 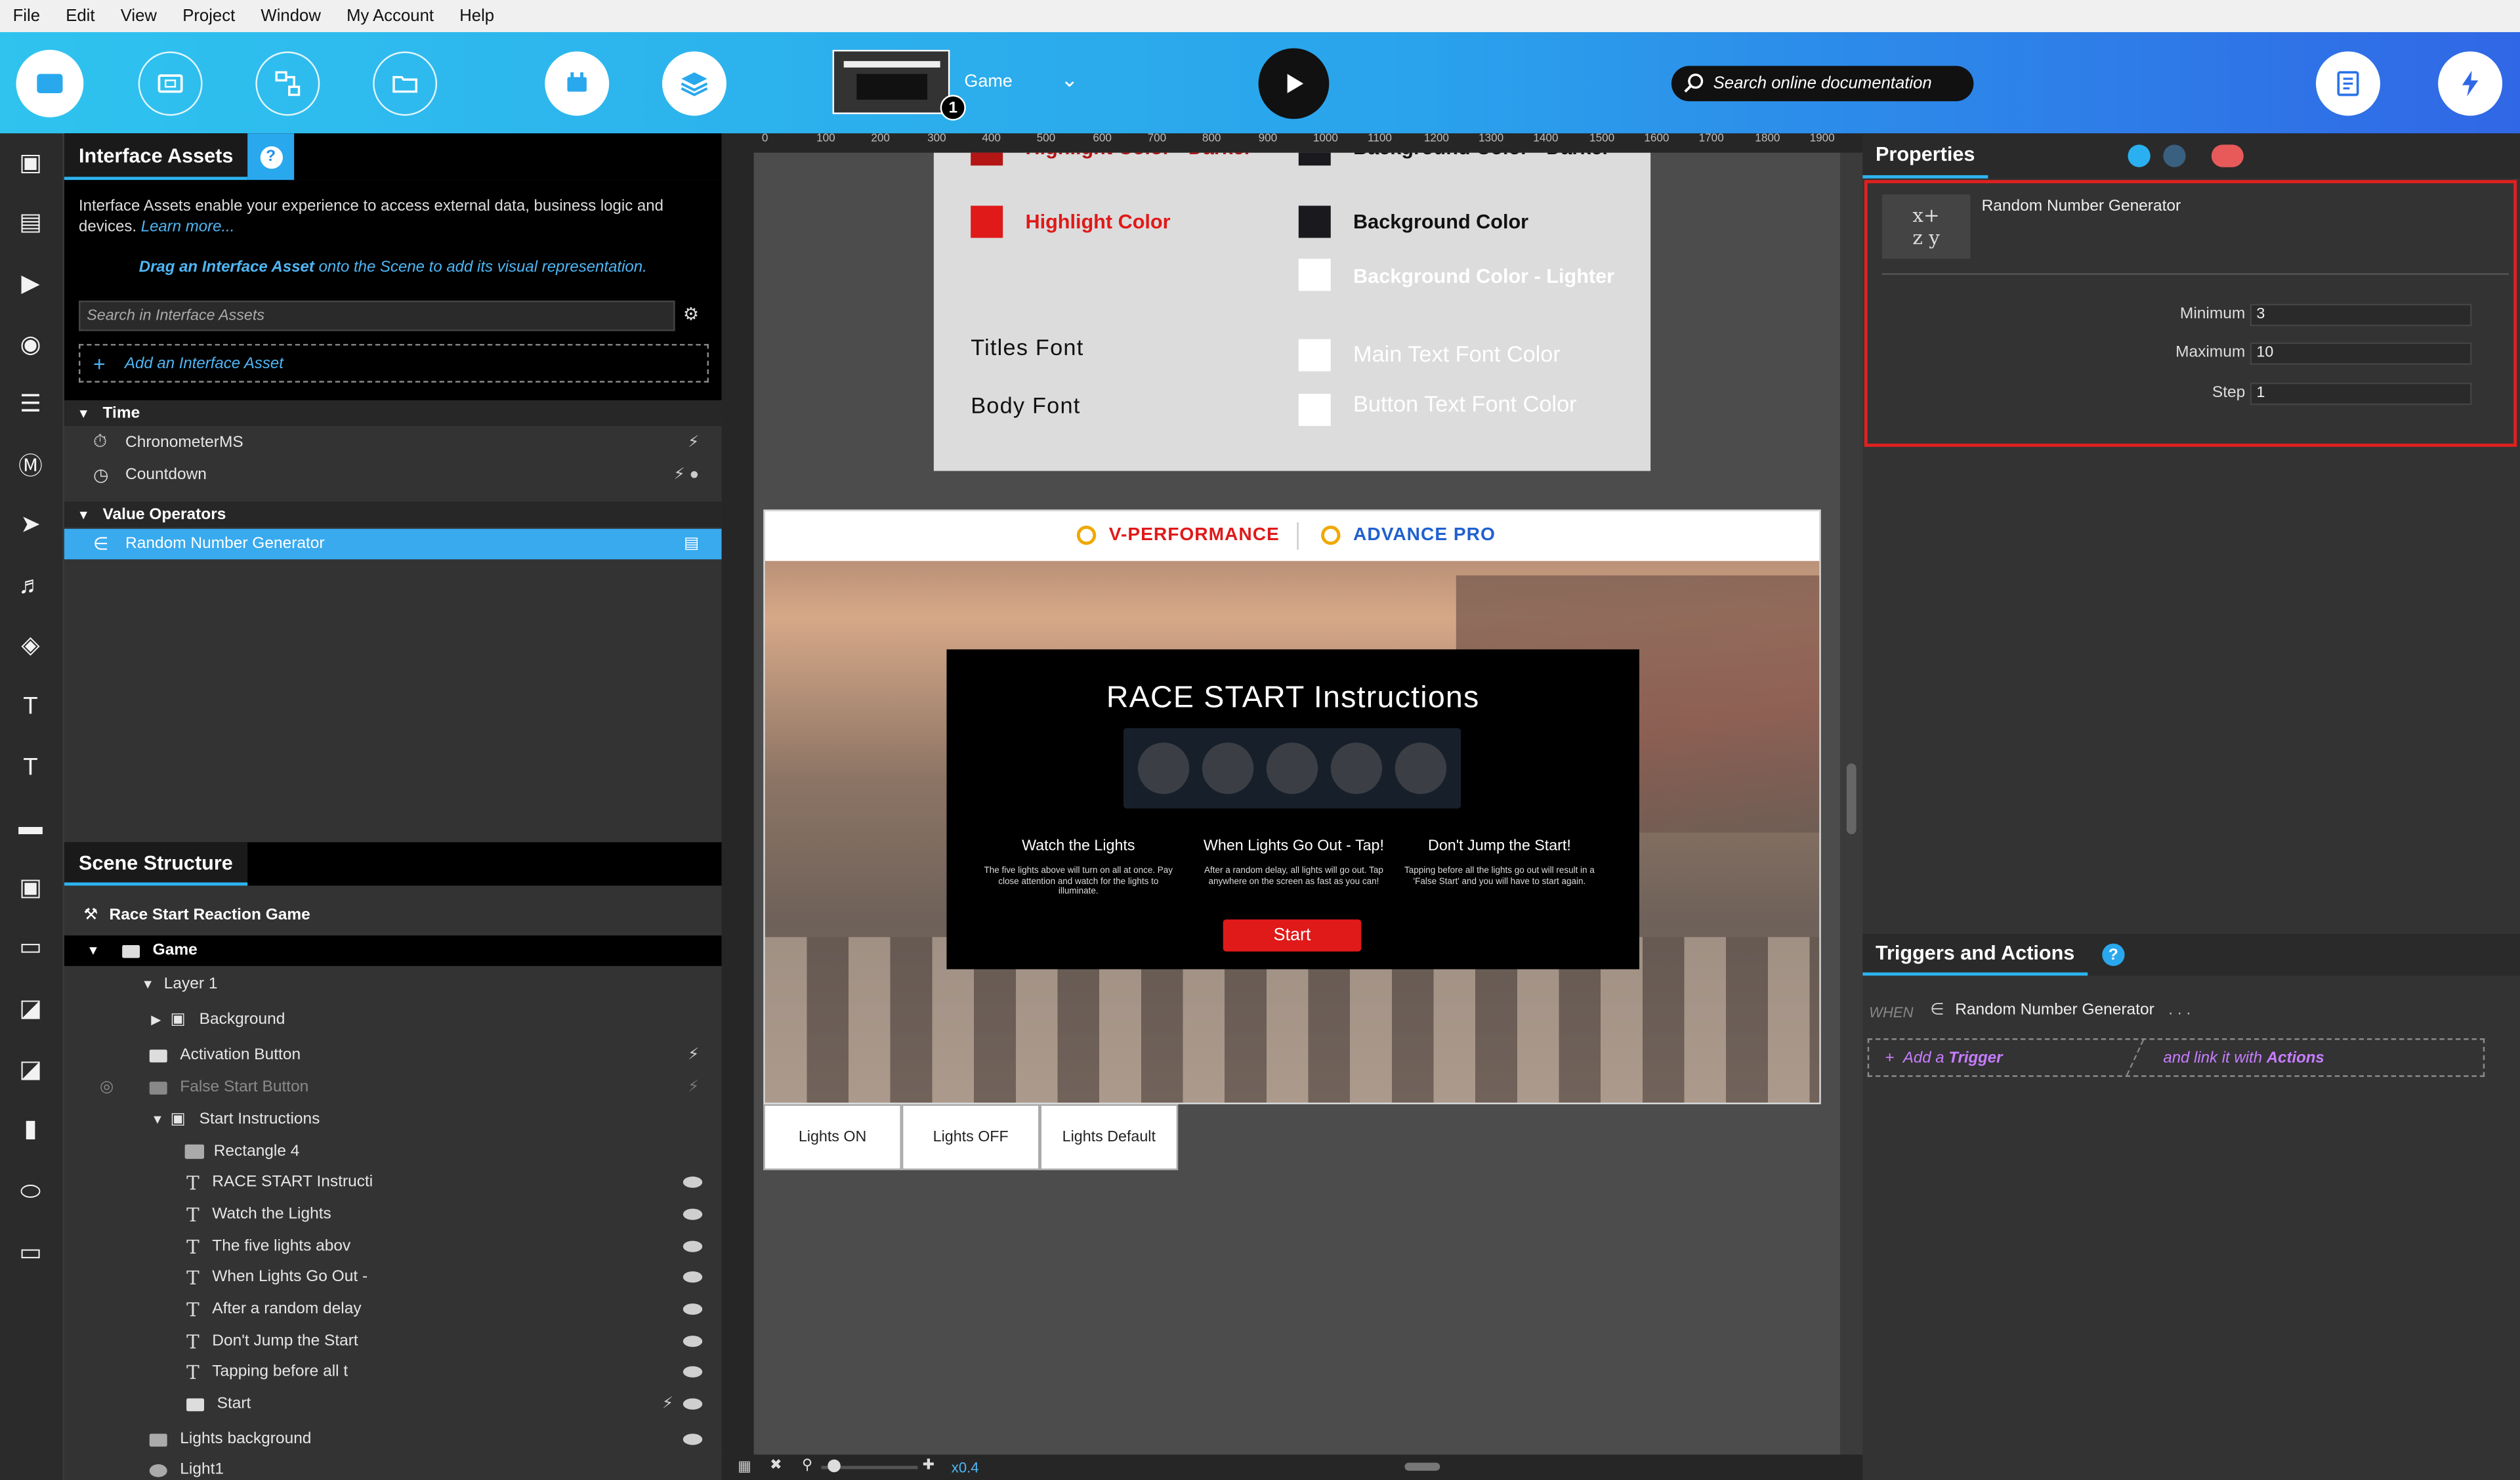 What do you see at coordinates (393, 1214) in the screenshot?
I see `scene-row-text: T Watch the Lights` at bounding box center [393, 1214].